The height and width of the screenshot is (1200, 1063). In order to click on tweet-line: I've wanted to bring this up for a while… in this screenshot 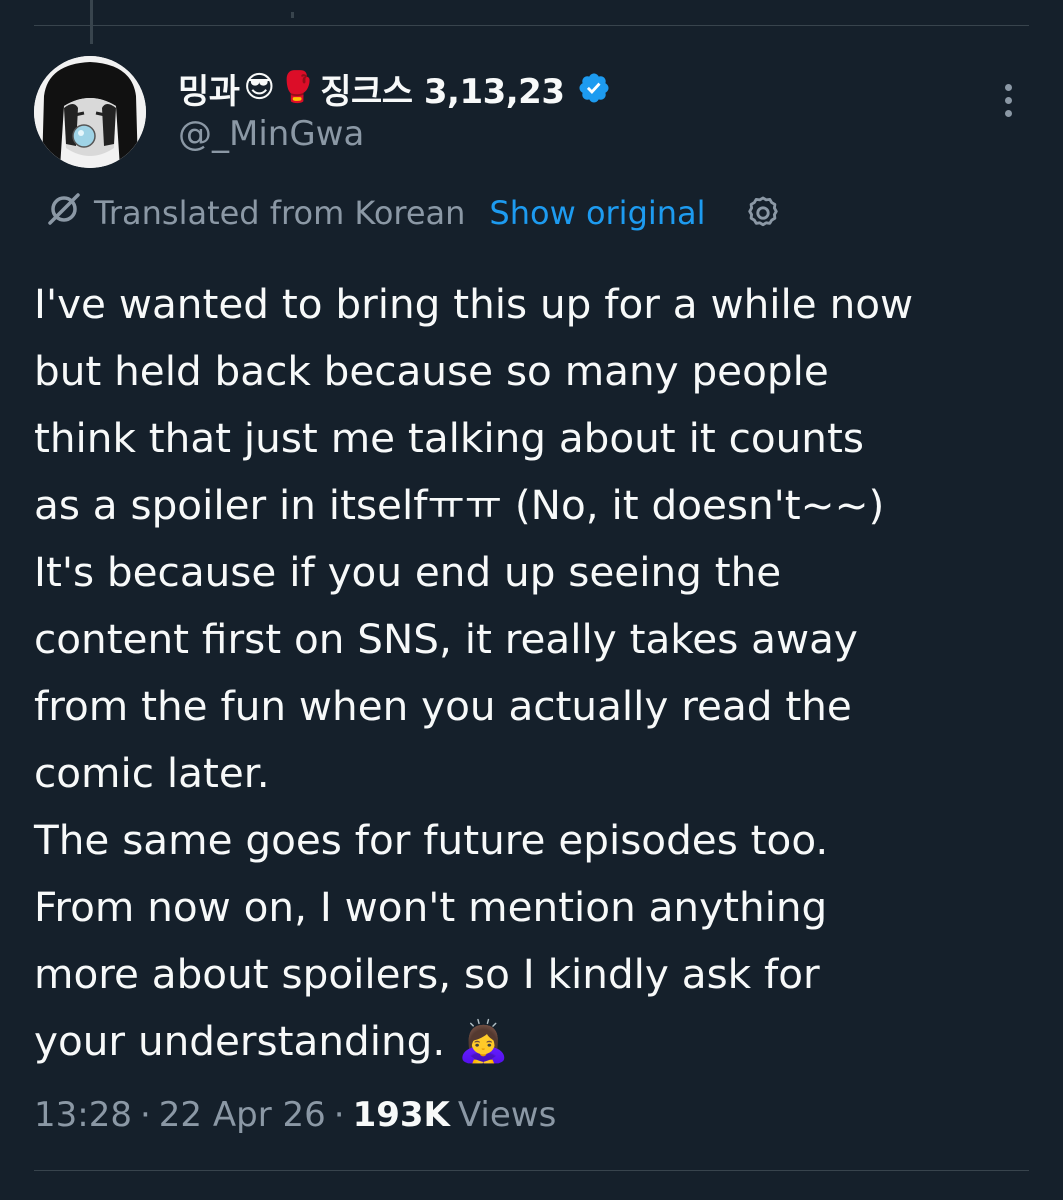, I will do `click(474, 304)`.